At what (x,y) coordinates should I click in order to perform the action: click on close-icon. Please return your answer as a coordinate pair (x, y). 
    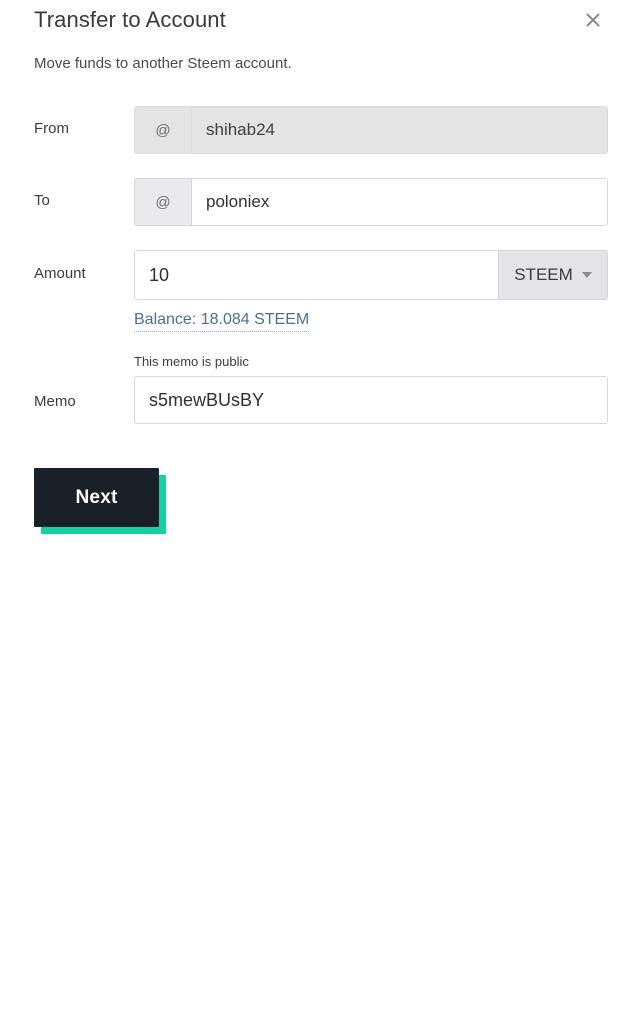
    Looking at the image, I should click on (593, 20).